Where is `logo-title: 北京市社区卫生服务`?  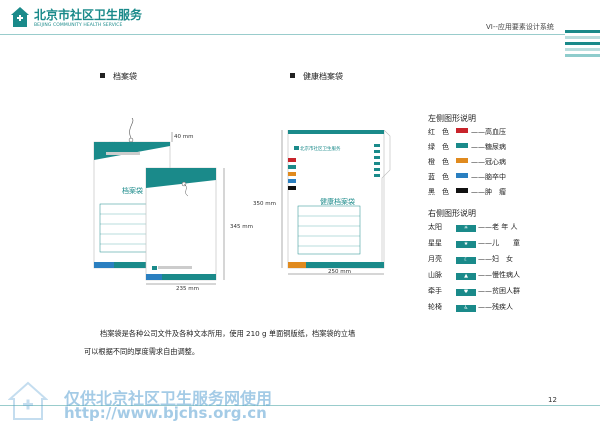 logo-title: 北京市社区卫生服务 is located at coordinates (88, 15).